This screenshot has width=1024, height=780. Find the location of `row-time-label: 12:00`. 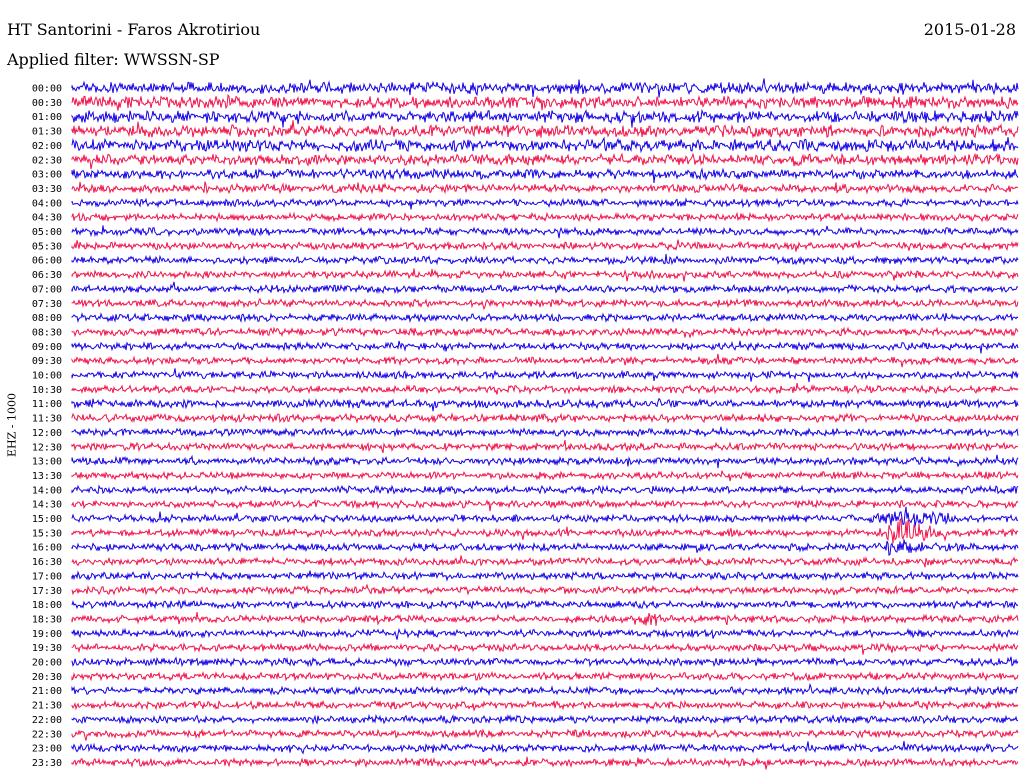

row-time-label: 12:00 is located at coordinates (47, 433).